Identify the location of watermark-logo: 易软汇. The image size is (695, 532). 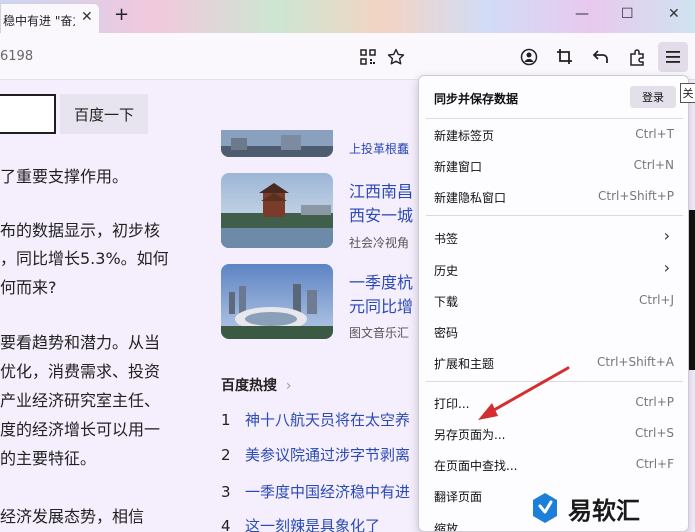
(610, 508).